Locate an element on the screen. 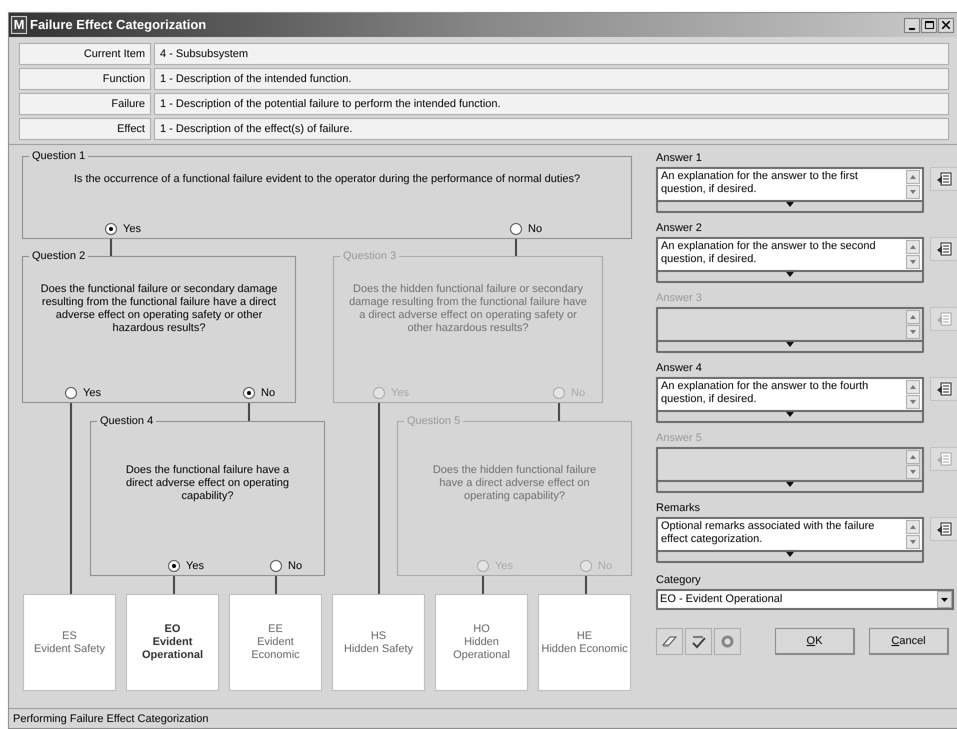 Image resolution: width=957 pixels, height=729 pixels. category-name: Evident Safety is located at coordinates (69, 649).